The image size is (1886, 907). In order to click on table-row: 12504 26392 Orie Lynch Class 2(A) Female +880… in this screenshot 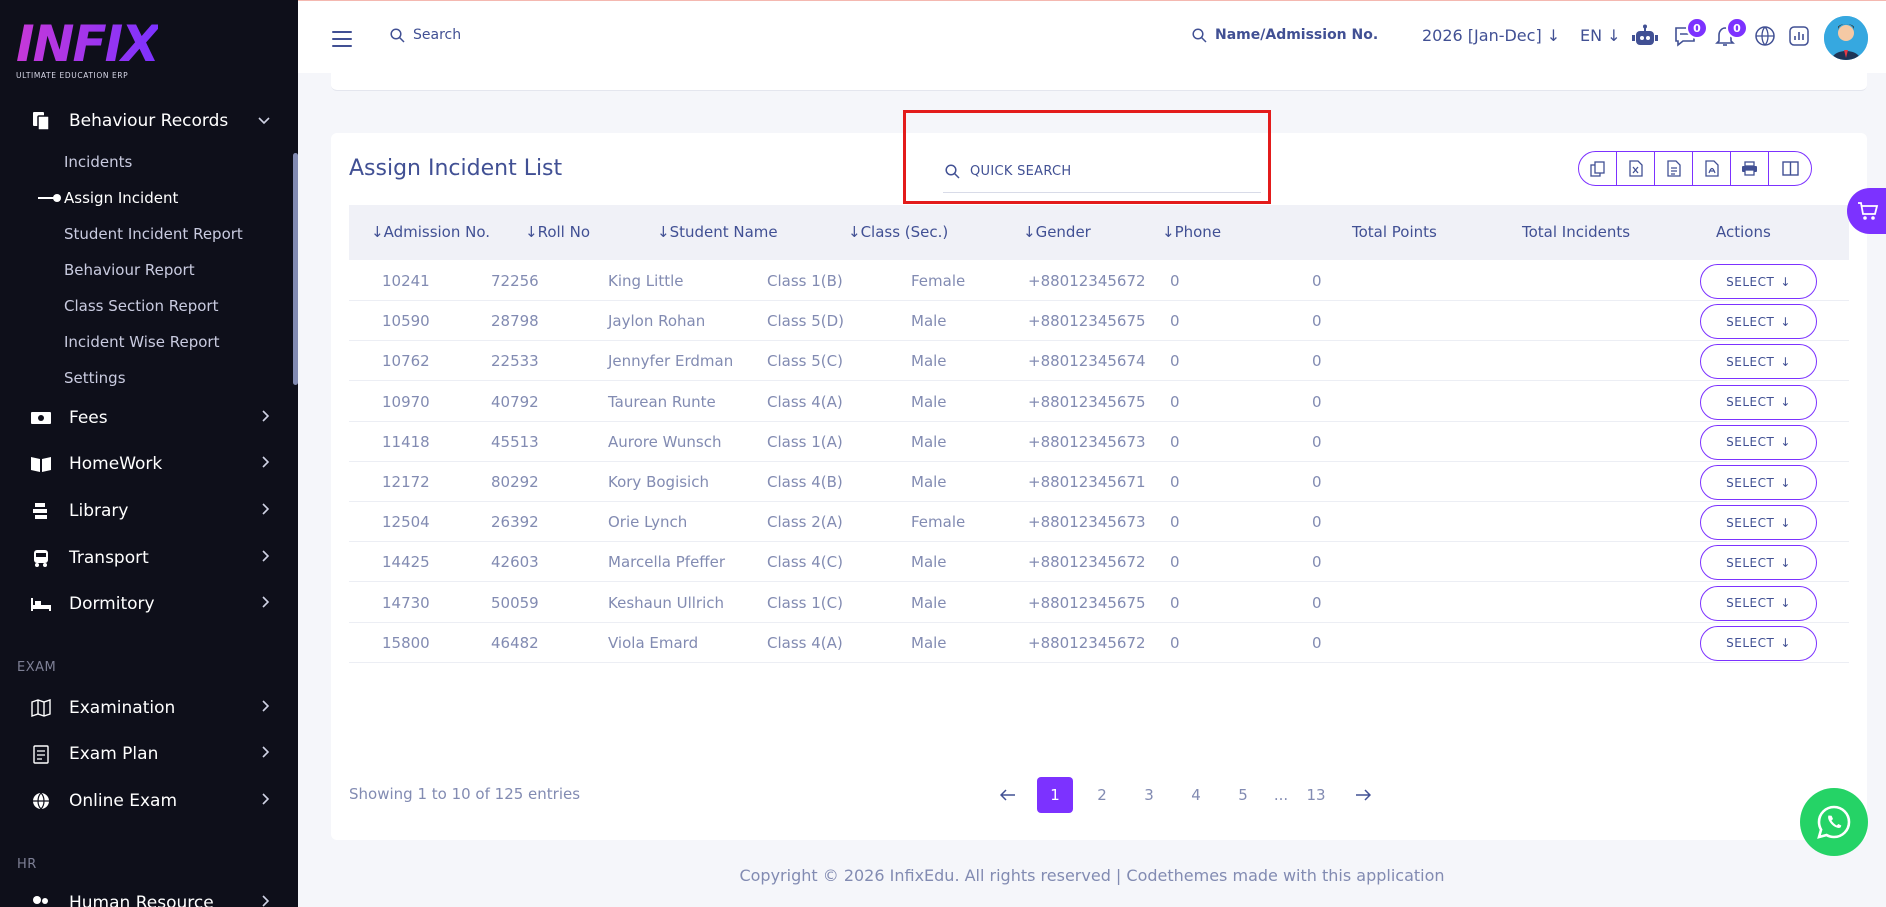, I will do `click(1099, 522)`.